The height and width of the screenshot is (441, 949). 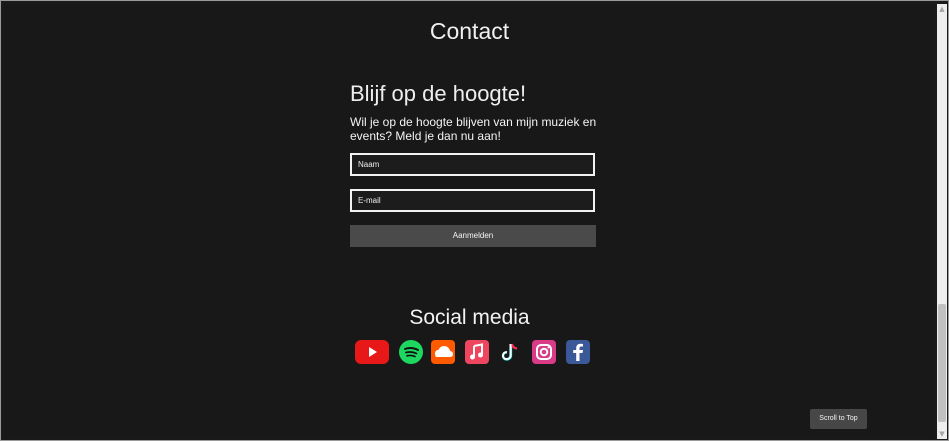 What do you see at coordinates (838, 419) in the screenshot?
I see `scroll-to-top-button: Scroll to Top` at bounding box center [838, 419].